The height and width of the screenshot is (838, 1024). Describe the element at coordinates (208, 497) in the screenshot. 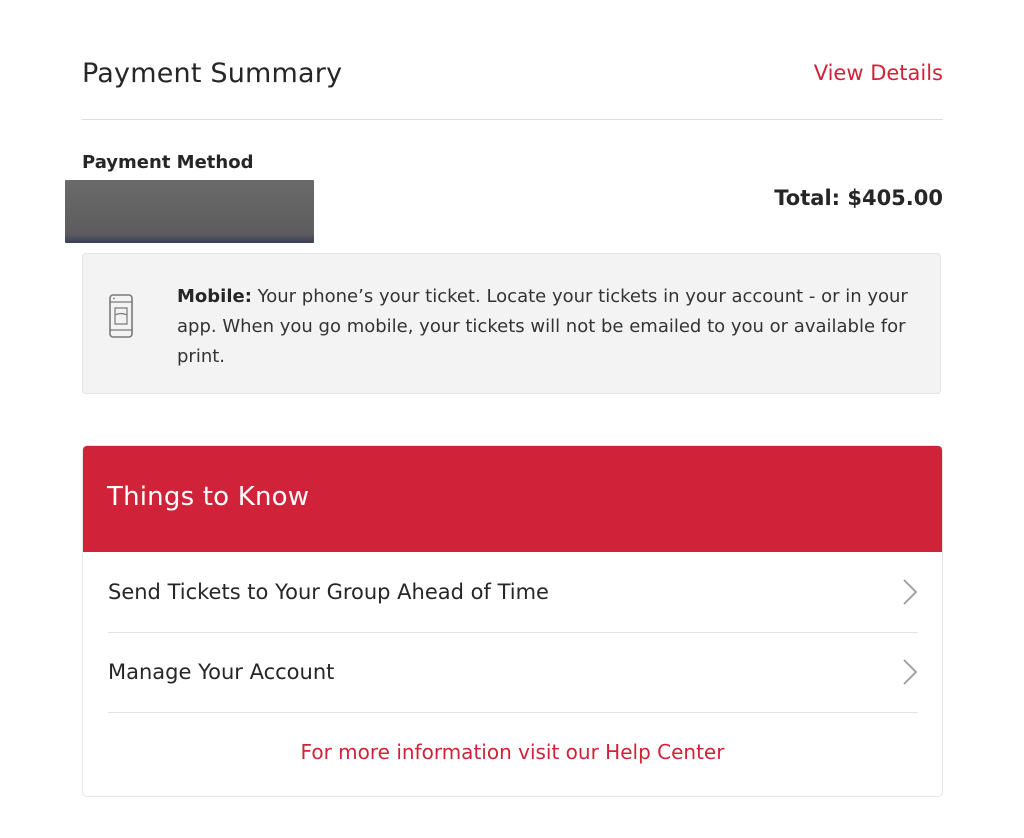

I see `things-to-know-title: Things to Know` at that location.